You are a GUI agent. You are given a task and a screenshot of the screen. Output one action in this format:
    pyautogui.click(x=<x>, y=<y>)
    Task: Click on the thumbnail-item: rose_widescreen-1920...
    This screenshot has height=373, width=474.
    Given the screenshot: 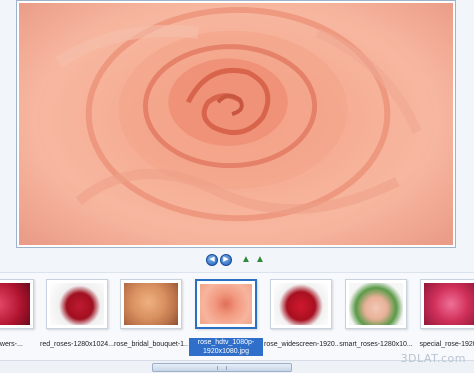 What is the action you would take?
    pyautogui.click(x=301, y=317)
    